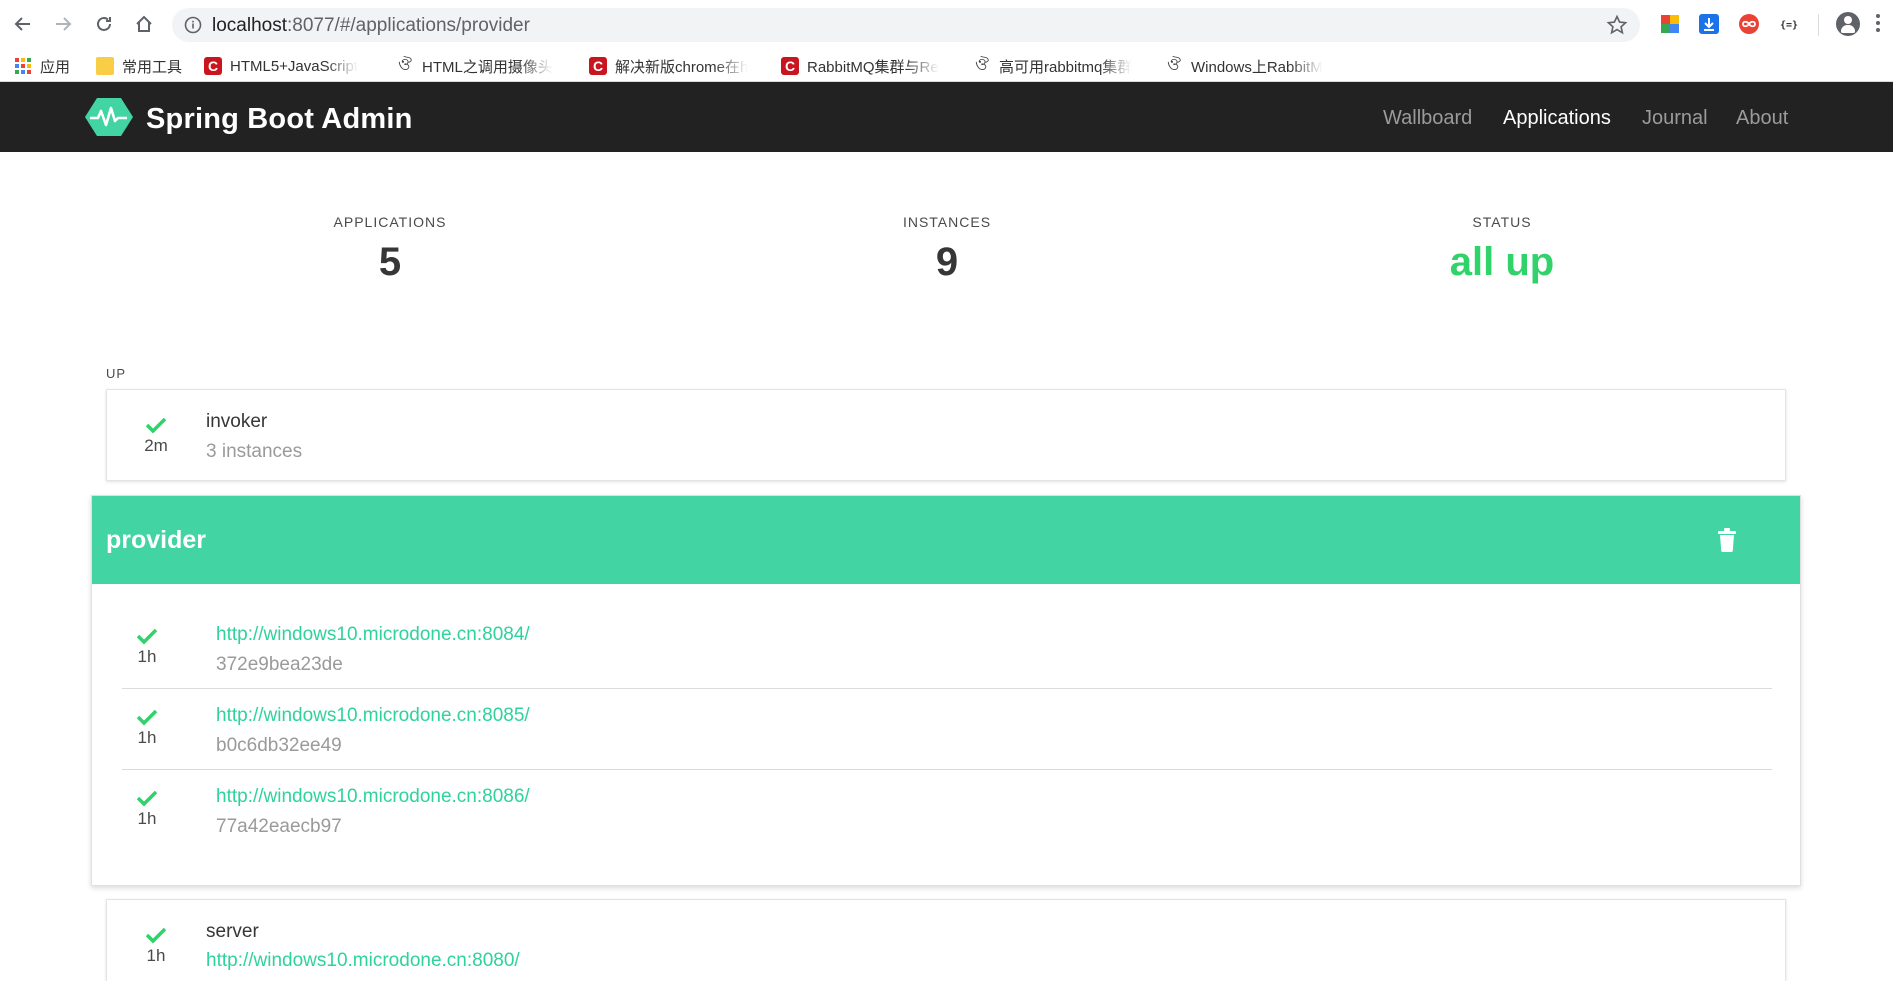  Describe the element at coordinates (1257, 67) in the screenshot. I see `bookmark-label: Windows上RabbitM` at that location.